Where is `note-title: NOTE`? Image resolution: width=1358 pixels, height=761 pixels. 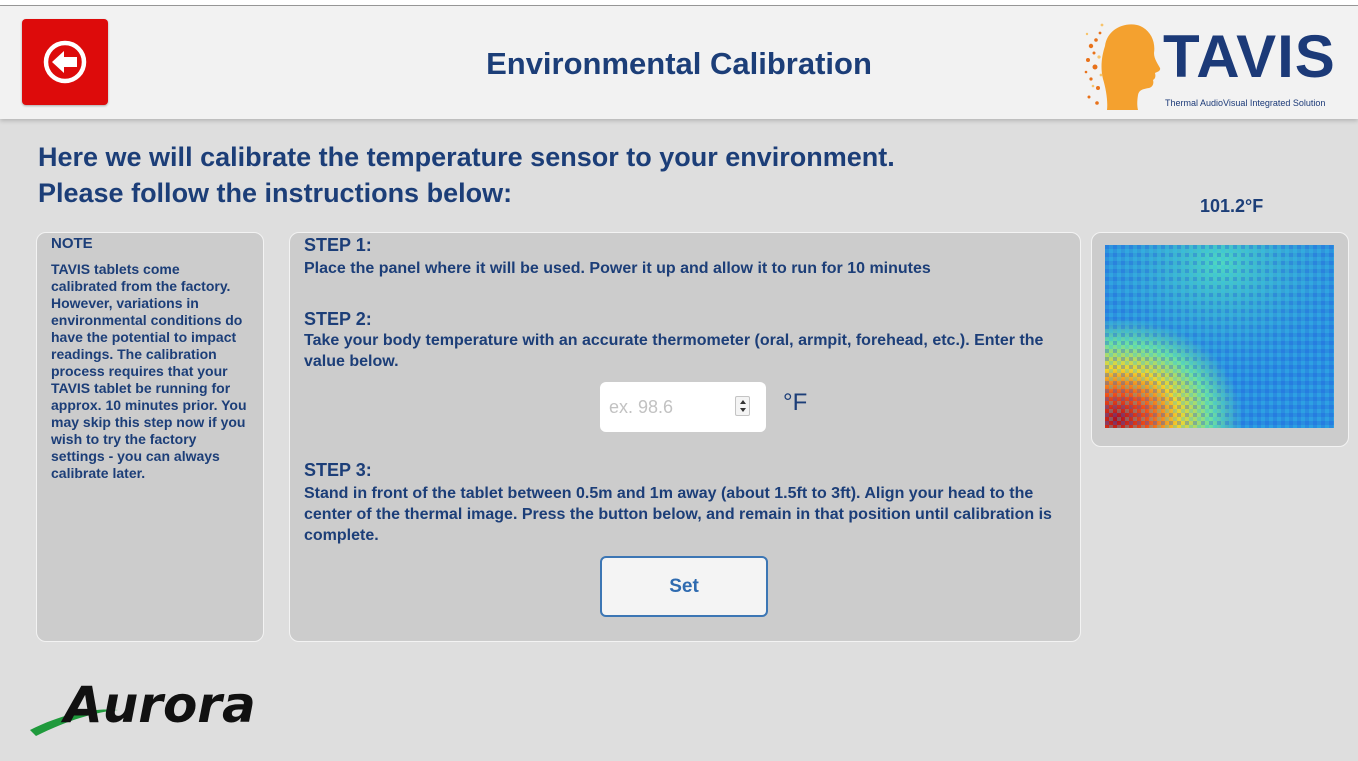
note-title: NOTE is located at coordinates (72, 243).